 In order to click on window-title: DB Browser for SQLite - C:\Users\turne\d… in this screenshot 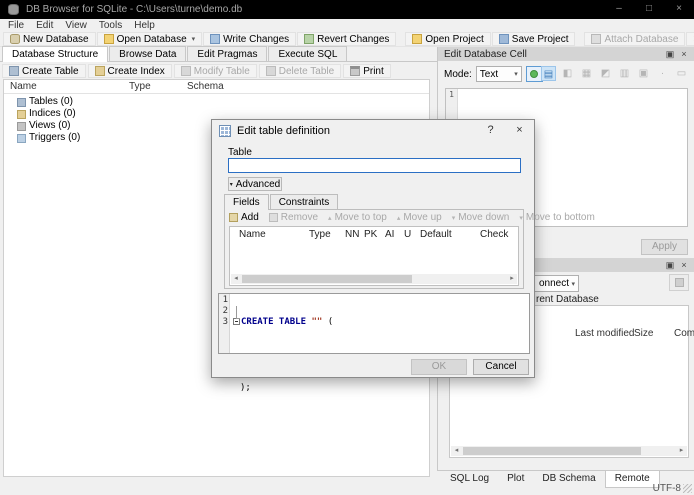, I will do `click(134, 9)`.